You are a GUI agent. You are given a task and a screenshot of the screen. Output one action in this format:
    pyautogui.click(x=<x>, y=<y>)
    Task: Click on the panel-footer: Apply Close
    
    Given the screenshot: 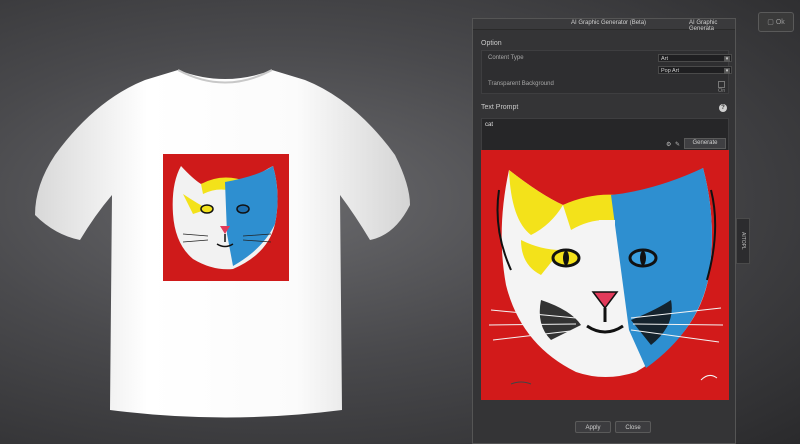 What is the action you would take?
    pyautogui.click(x=604, y=428)
    